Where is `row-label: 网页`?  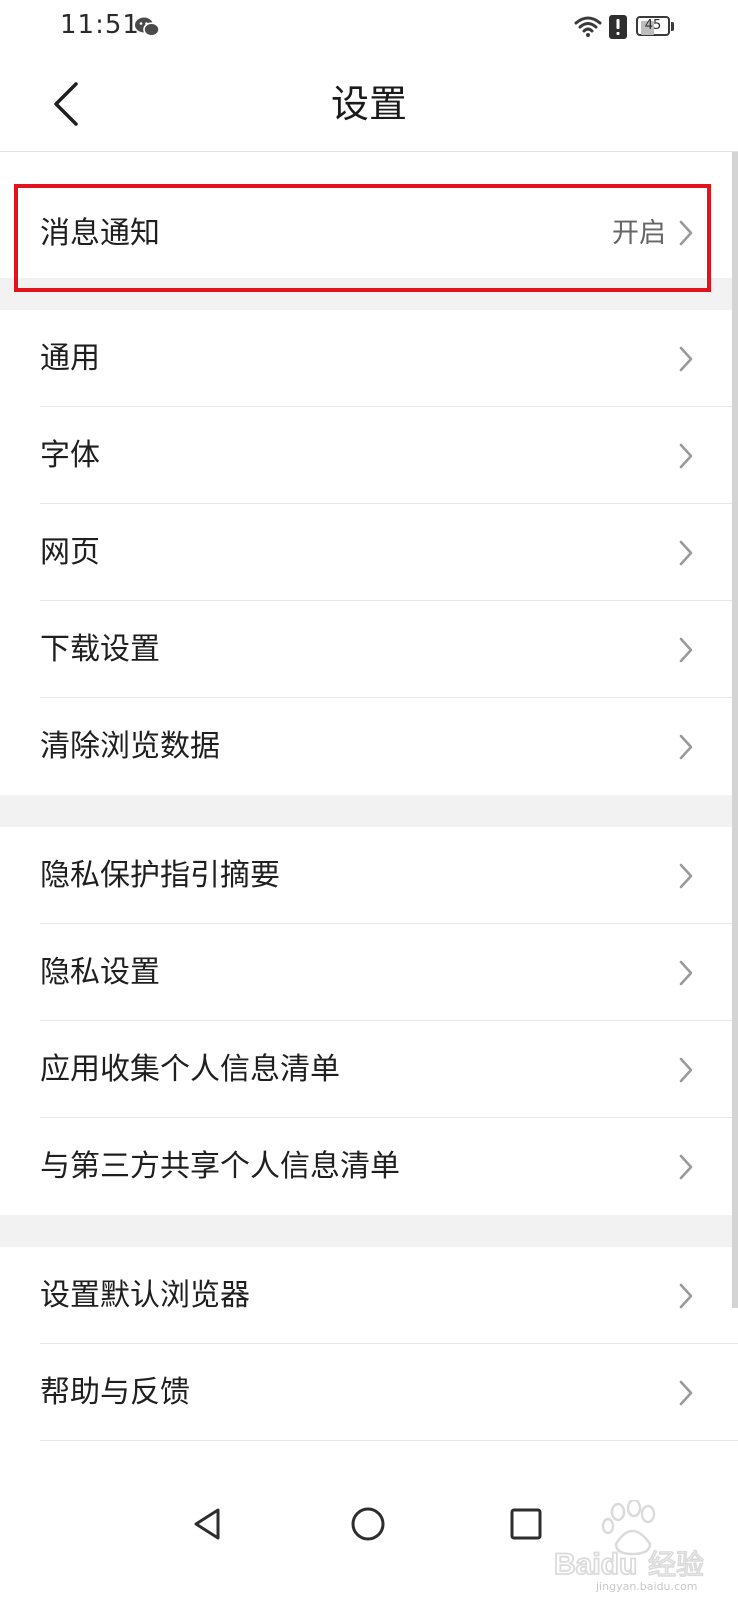
row-label: 网页 is located at coordinates (70, 552).